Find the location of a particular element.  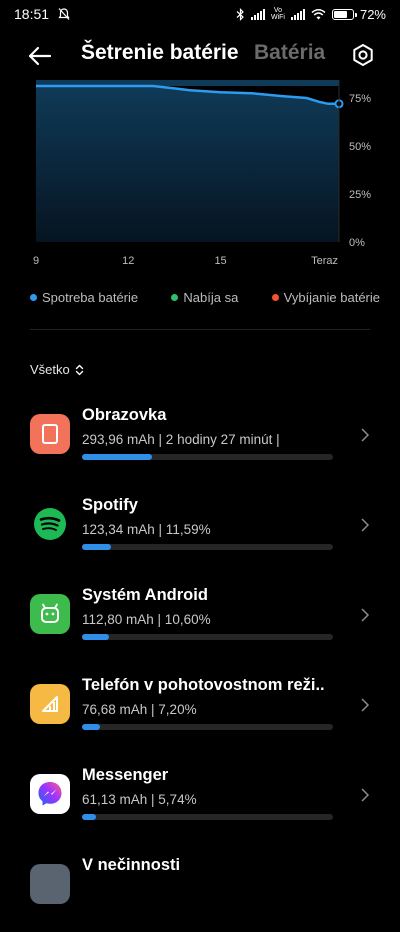

app-name: Systém Android is located at coordinates (145, 595).